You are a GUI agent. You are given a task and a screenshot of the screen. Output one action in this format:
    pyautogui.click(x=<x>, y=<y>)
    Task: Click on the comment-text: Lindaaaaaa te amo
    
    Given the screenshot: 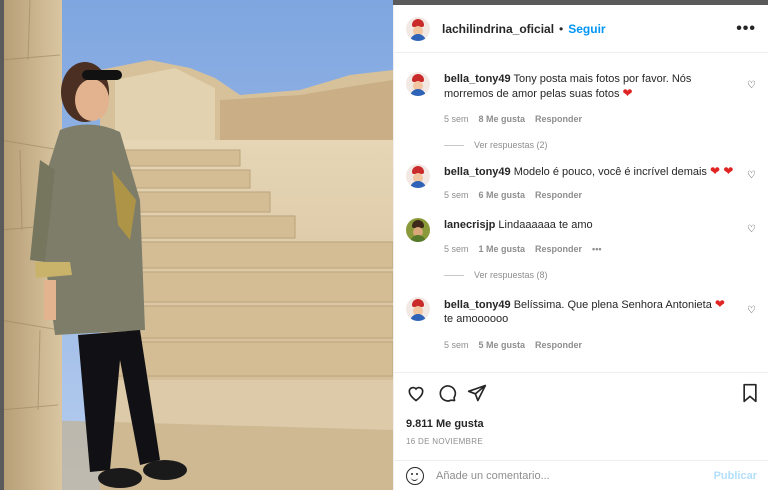 What is the action you would take?
    pyautogui.click(x=545, y=225)
    